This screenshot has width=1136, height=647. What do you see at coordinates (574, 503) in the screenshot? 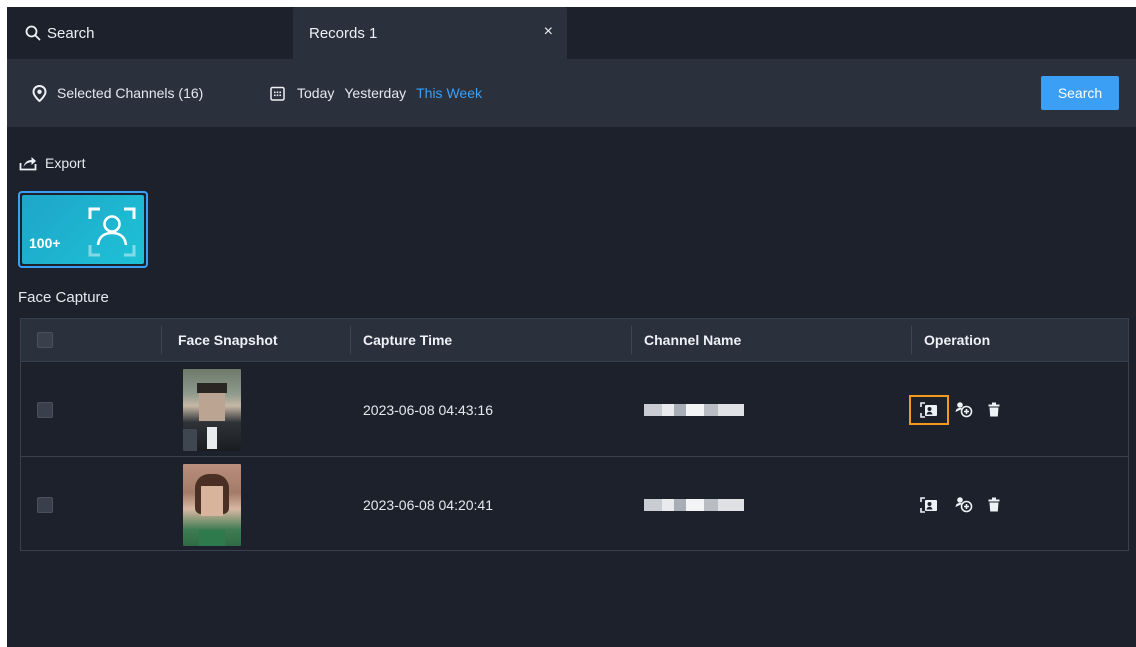
I see `table-row: 2023-06-08 04:20:41` at bounding box center [574, 503].